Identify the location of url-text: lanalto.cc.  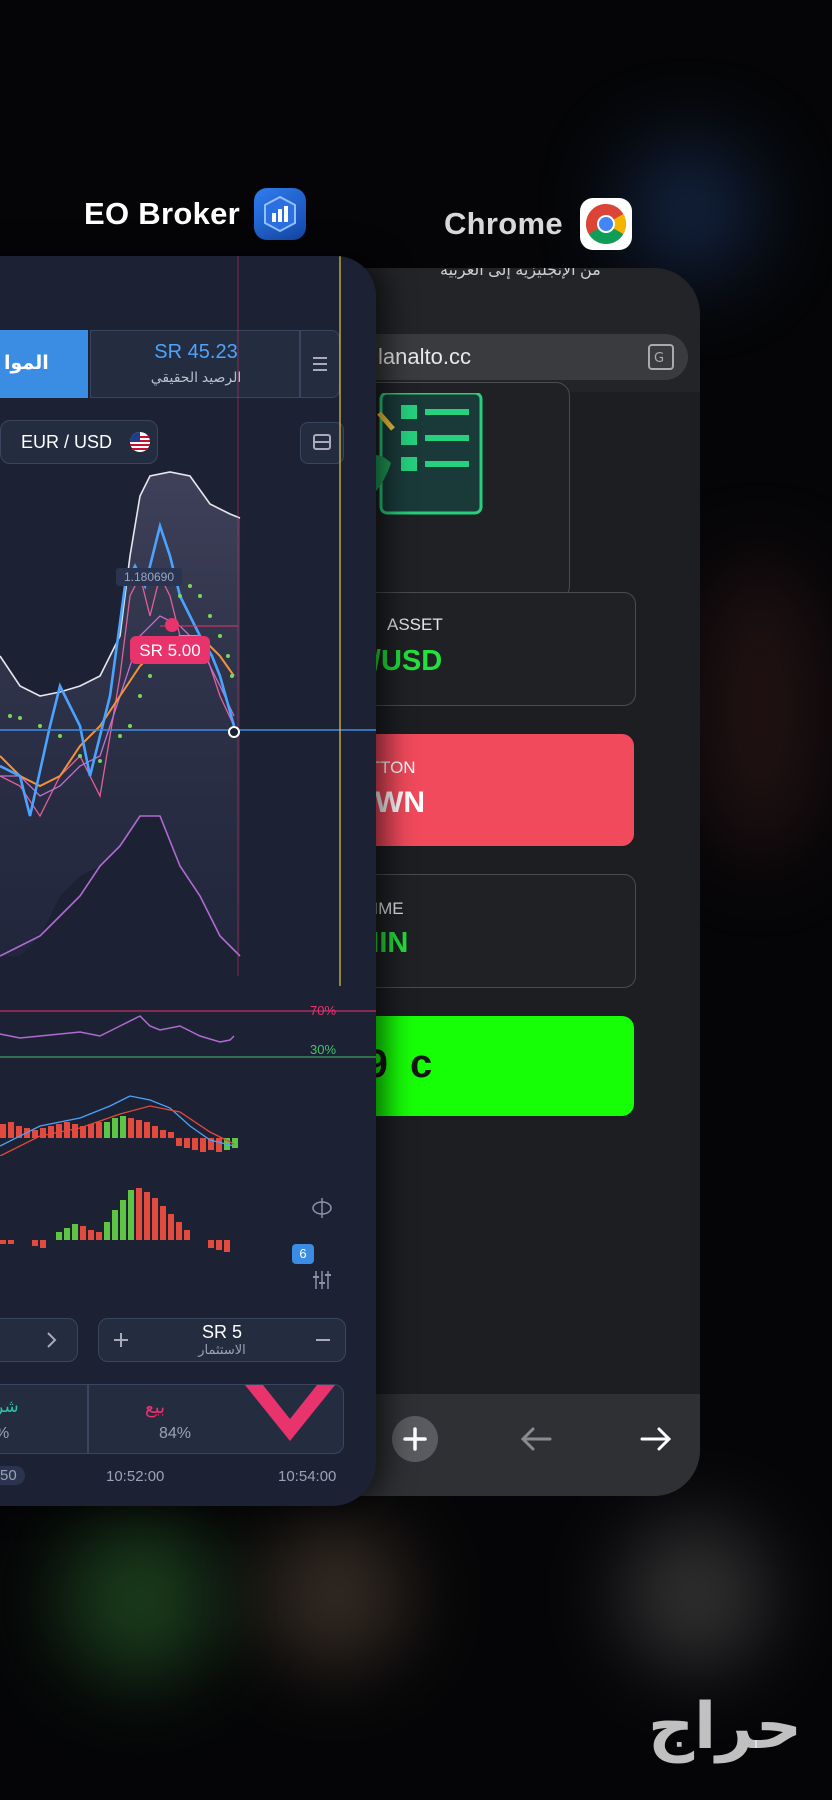
(424, 356).